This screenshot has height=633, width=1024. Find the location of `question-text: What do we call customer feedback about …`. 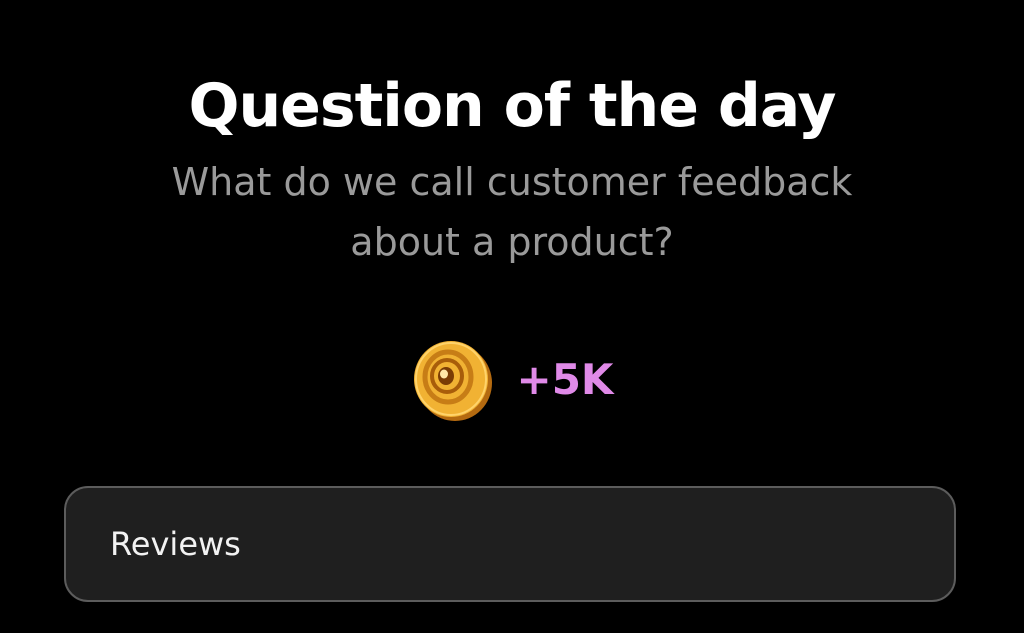

question-text: What do we call customer feedback about … is located at coordinates (512, 212).